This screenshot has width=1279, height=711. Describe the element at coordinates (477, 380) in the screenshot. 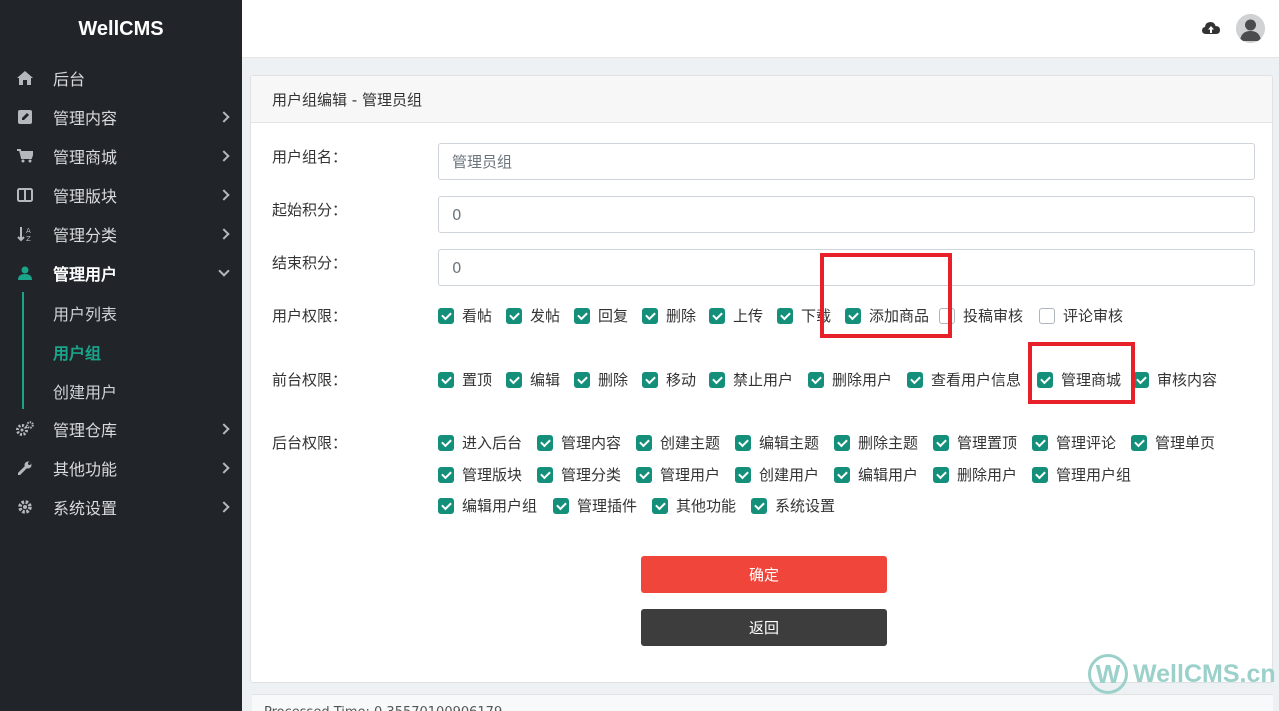

I see `checkbox-label: 置顶` at that location.